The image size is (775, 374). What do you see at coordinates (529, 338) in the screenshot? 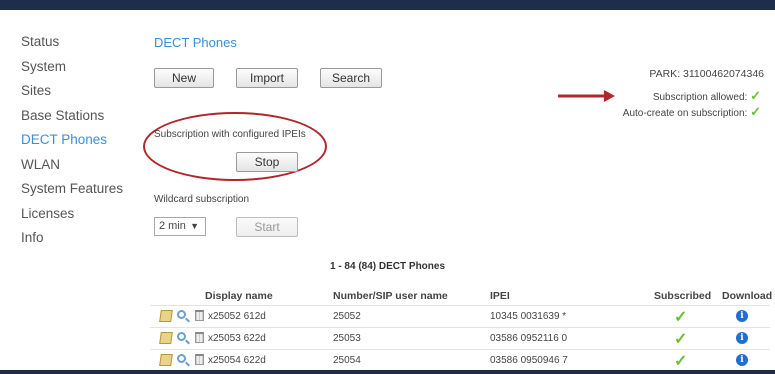
I see `ipei-cell: 03586 0952116 0` at bounding box center [529, 338].